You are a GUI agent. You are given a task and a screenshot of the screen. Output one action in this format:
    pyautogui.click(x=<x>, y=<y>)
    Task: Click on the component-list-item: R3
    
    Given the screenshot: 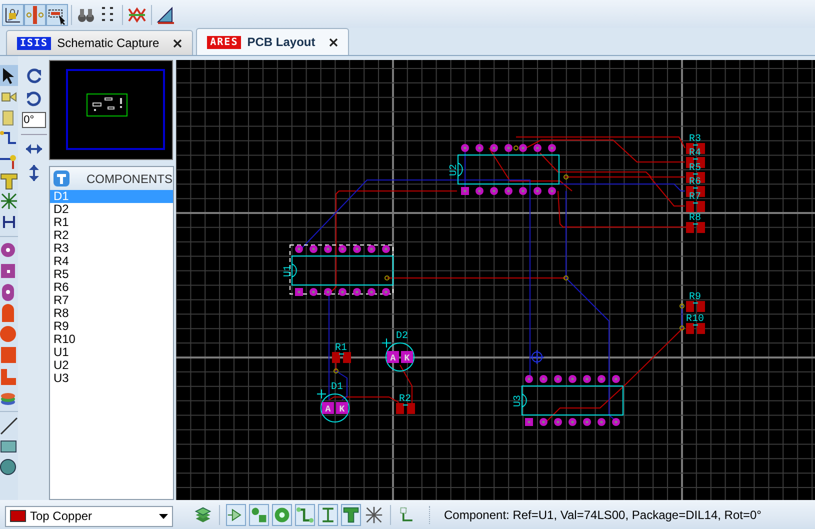 What is the action you would take?
    pyautogui.click(x=111, y=248)
    